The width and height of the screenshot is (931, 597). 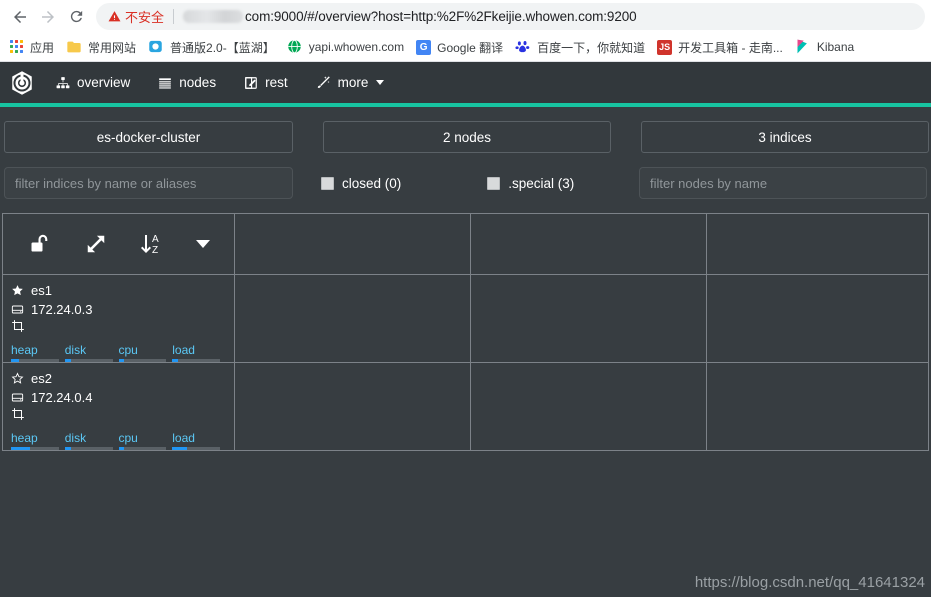 What do you see at coordinates (809, 582) in the screenshot?
I see `watermark: https://blog.csdn.net/qq_41641324` at bounding box center [809, 582].